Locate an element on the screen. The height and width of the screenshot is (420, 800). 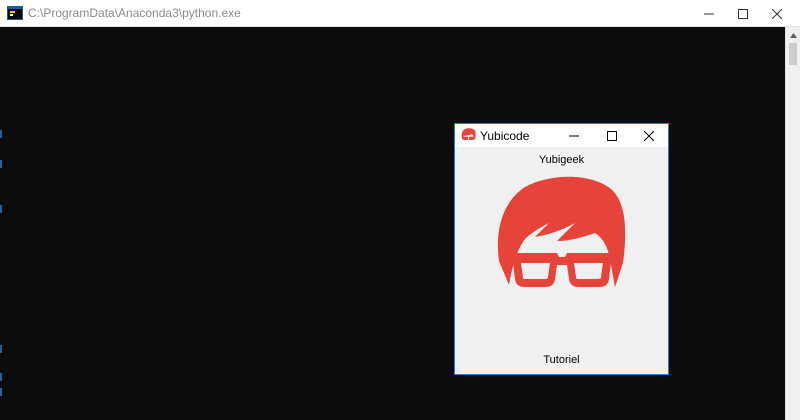
console-titlebar: C:\ProgramData\Anaconda3\python.exe is located at coordinates (400, 13).